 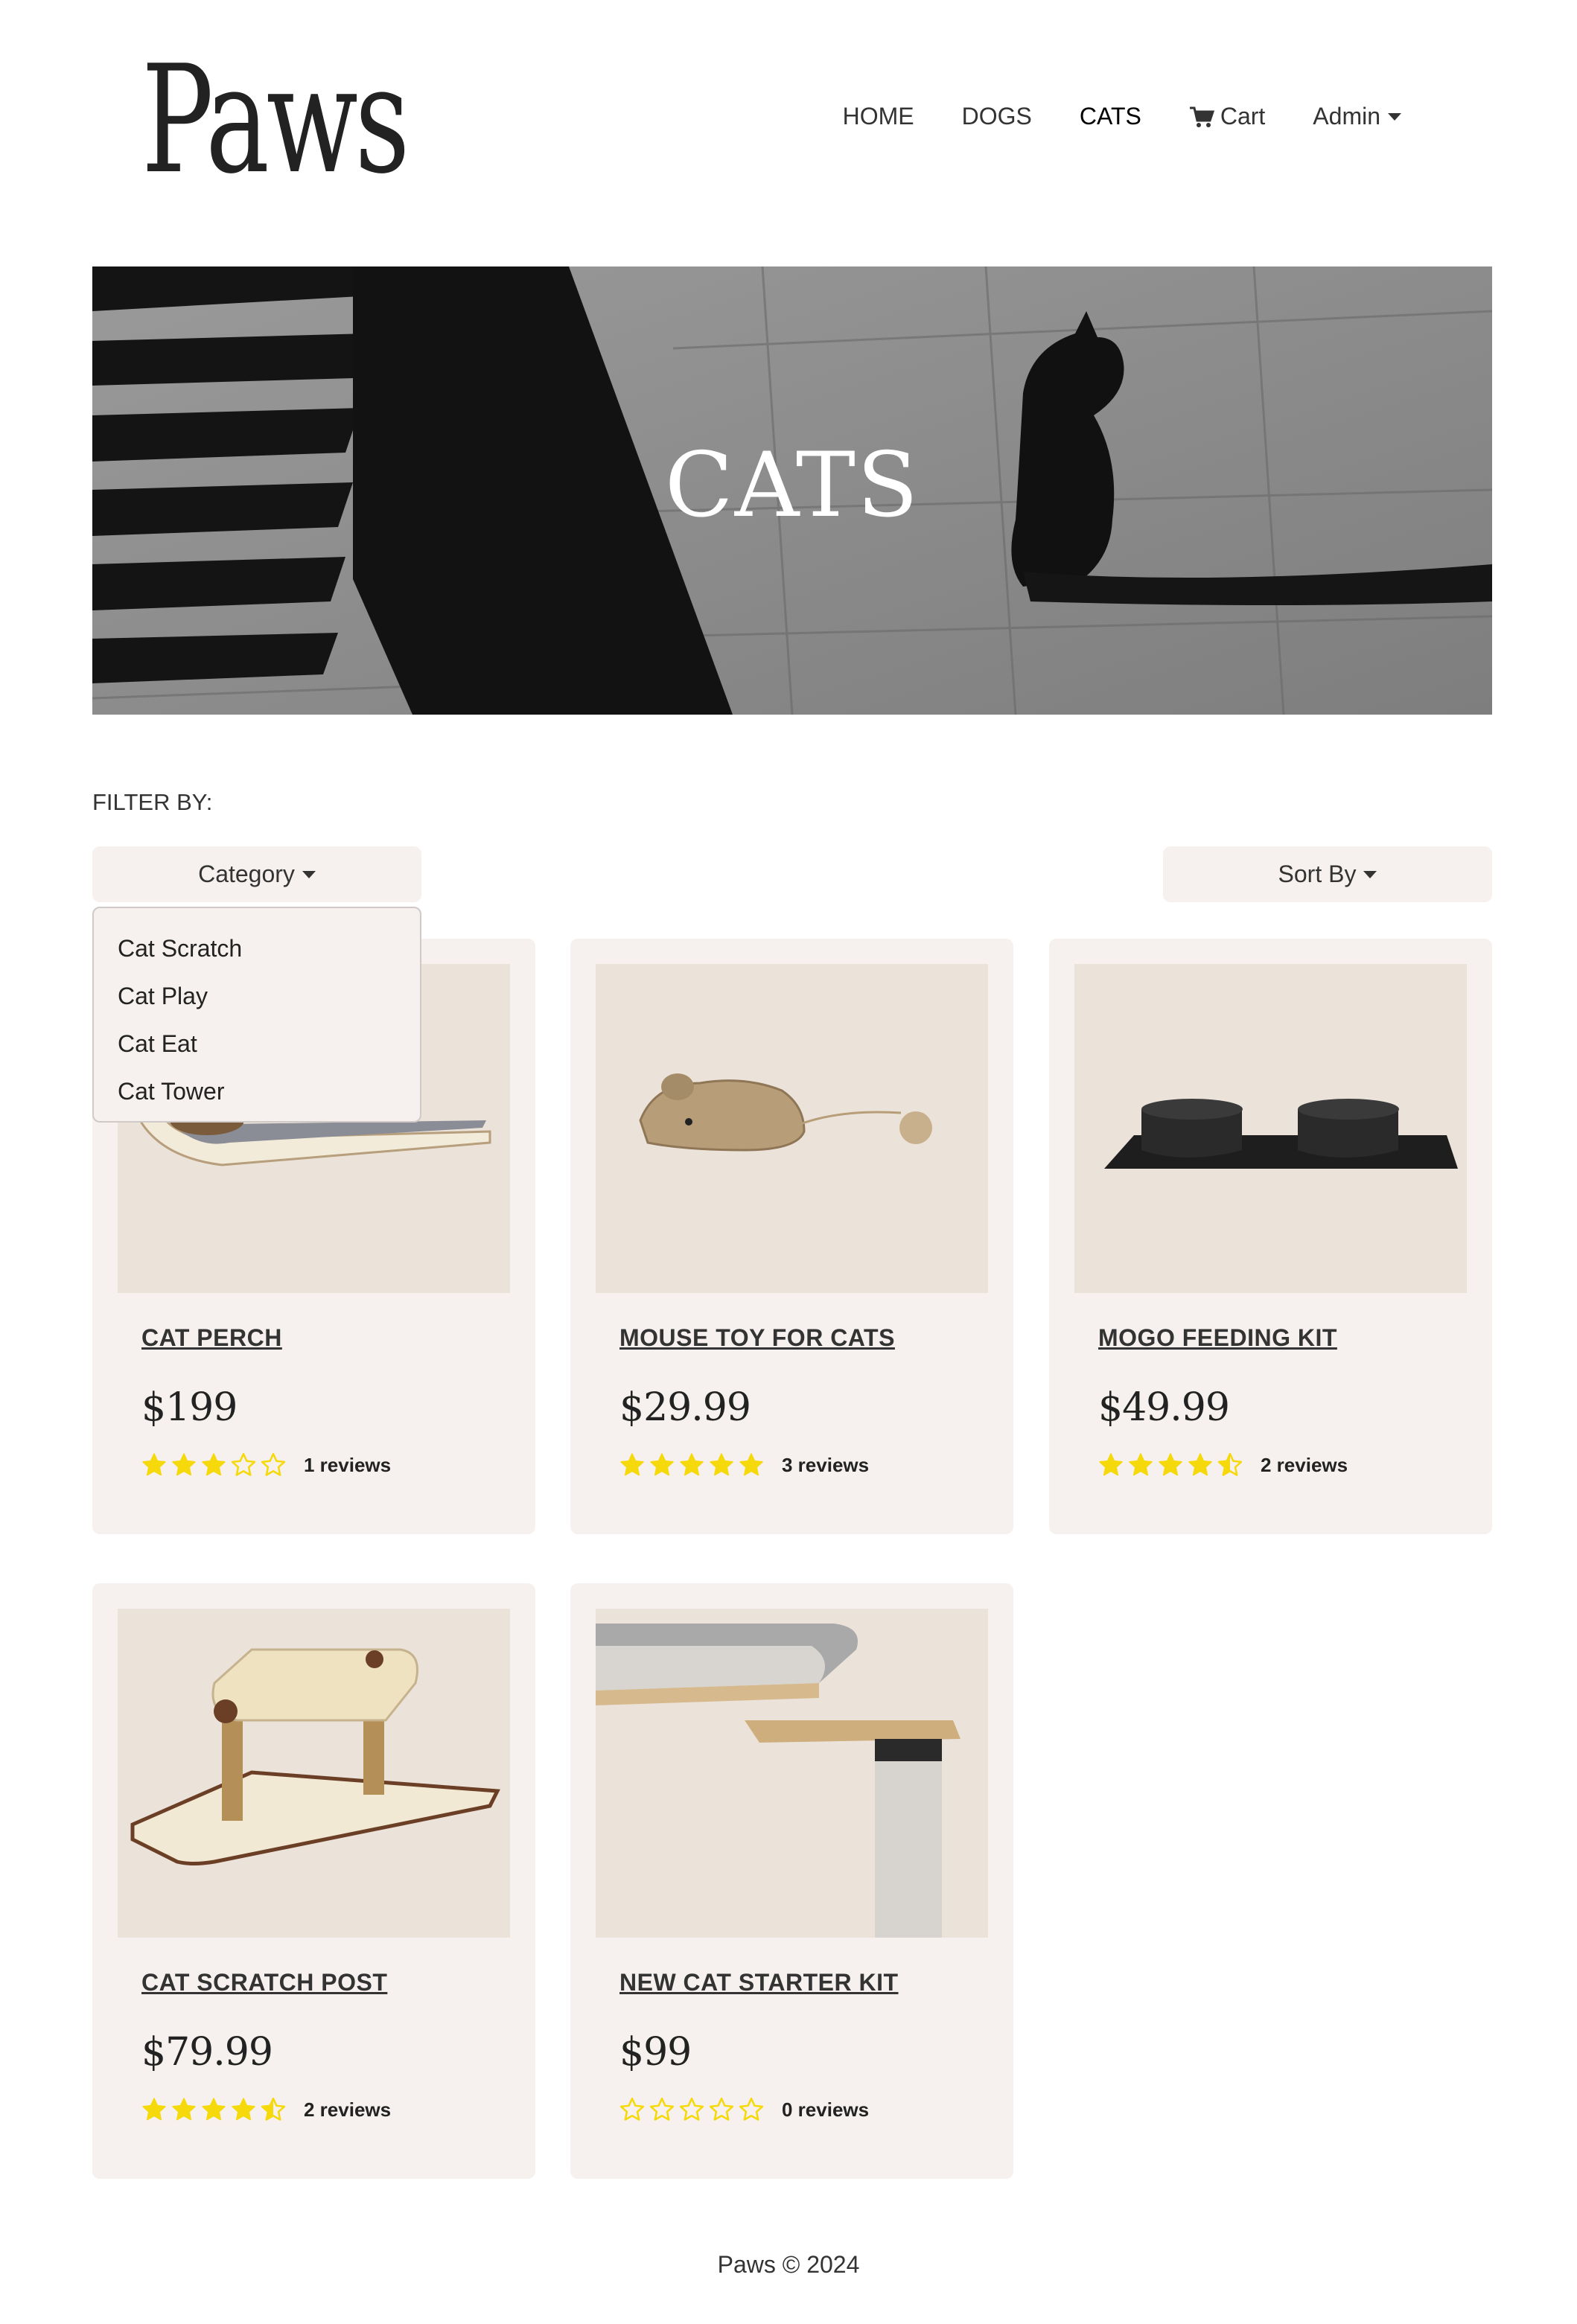 I want to click on mouse-toy-image, so click(x=792, y=1129).